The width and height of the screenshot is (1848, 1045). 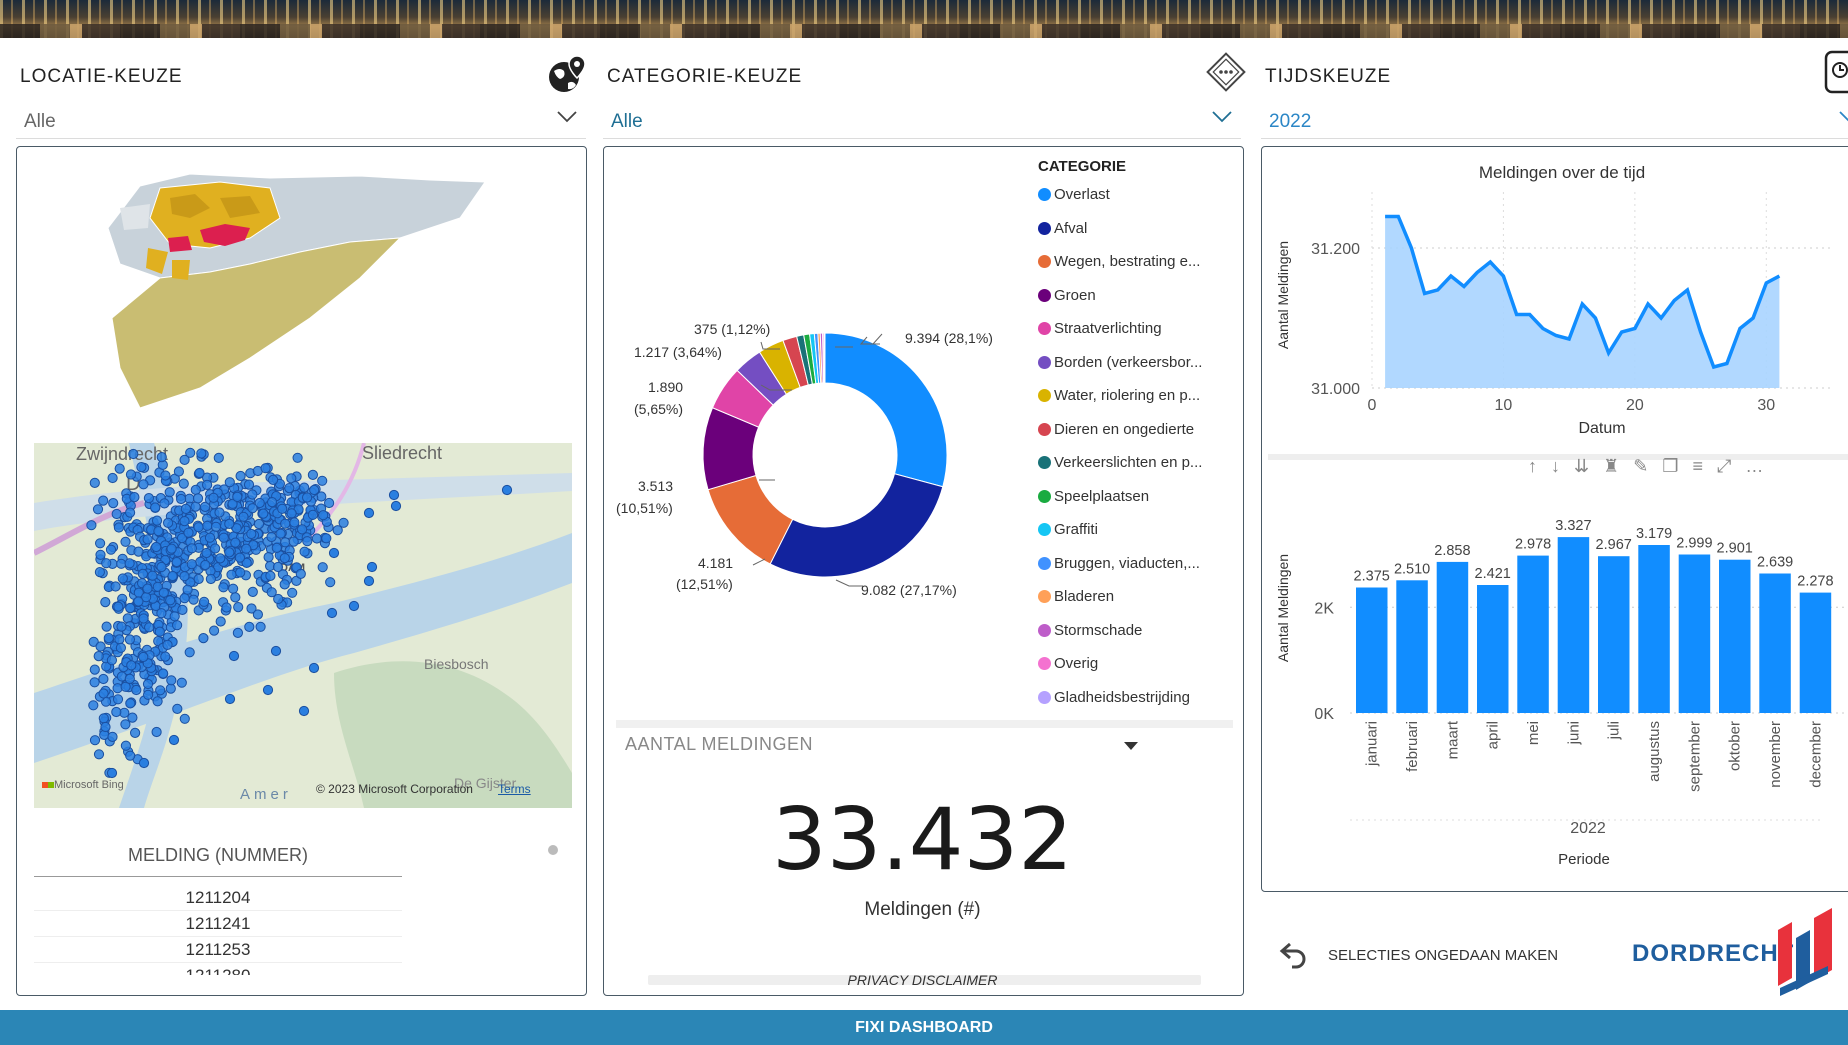 I want to click on table-row: 1211253, so click(x=218, y=950).